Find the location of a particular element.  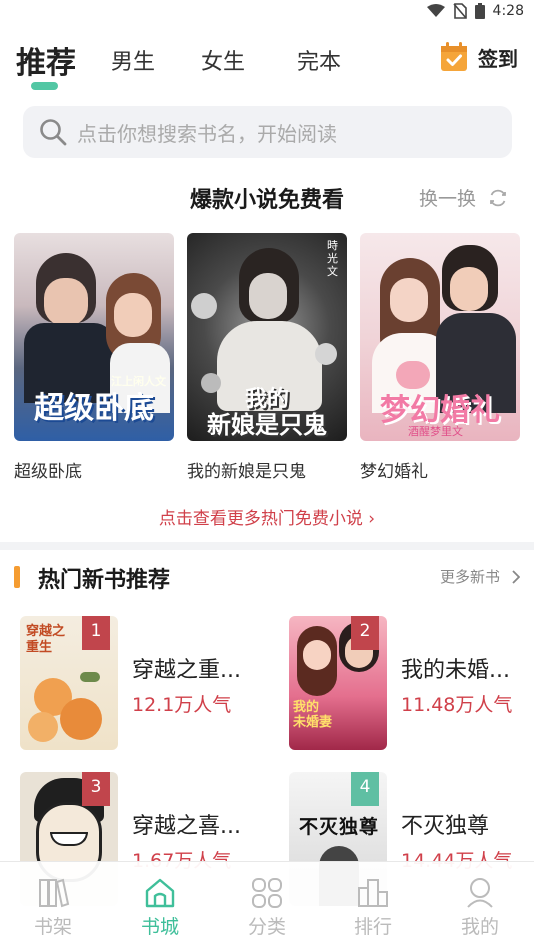

nav-label: 排行 is located at coordinates (372, 927).